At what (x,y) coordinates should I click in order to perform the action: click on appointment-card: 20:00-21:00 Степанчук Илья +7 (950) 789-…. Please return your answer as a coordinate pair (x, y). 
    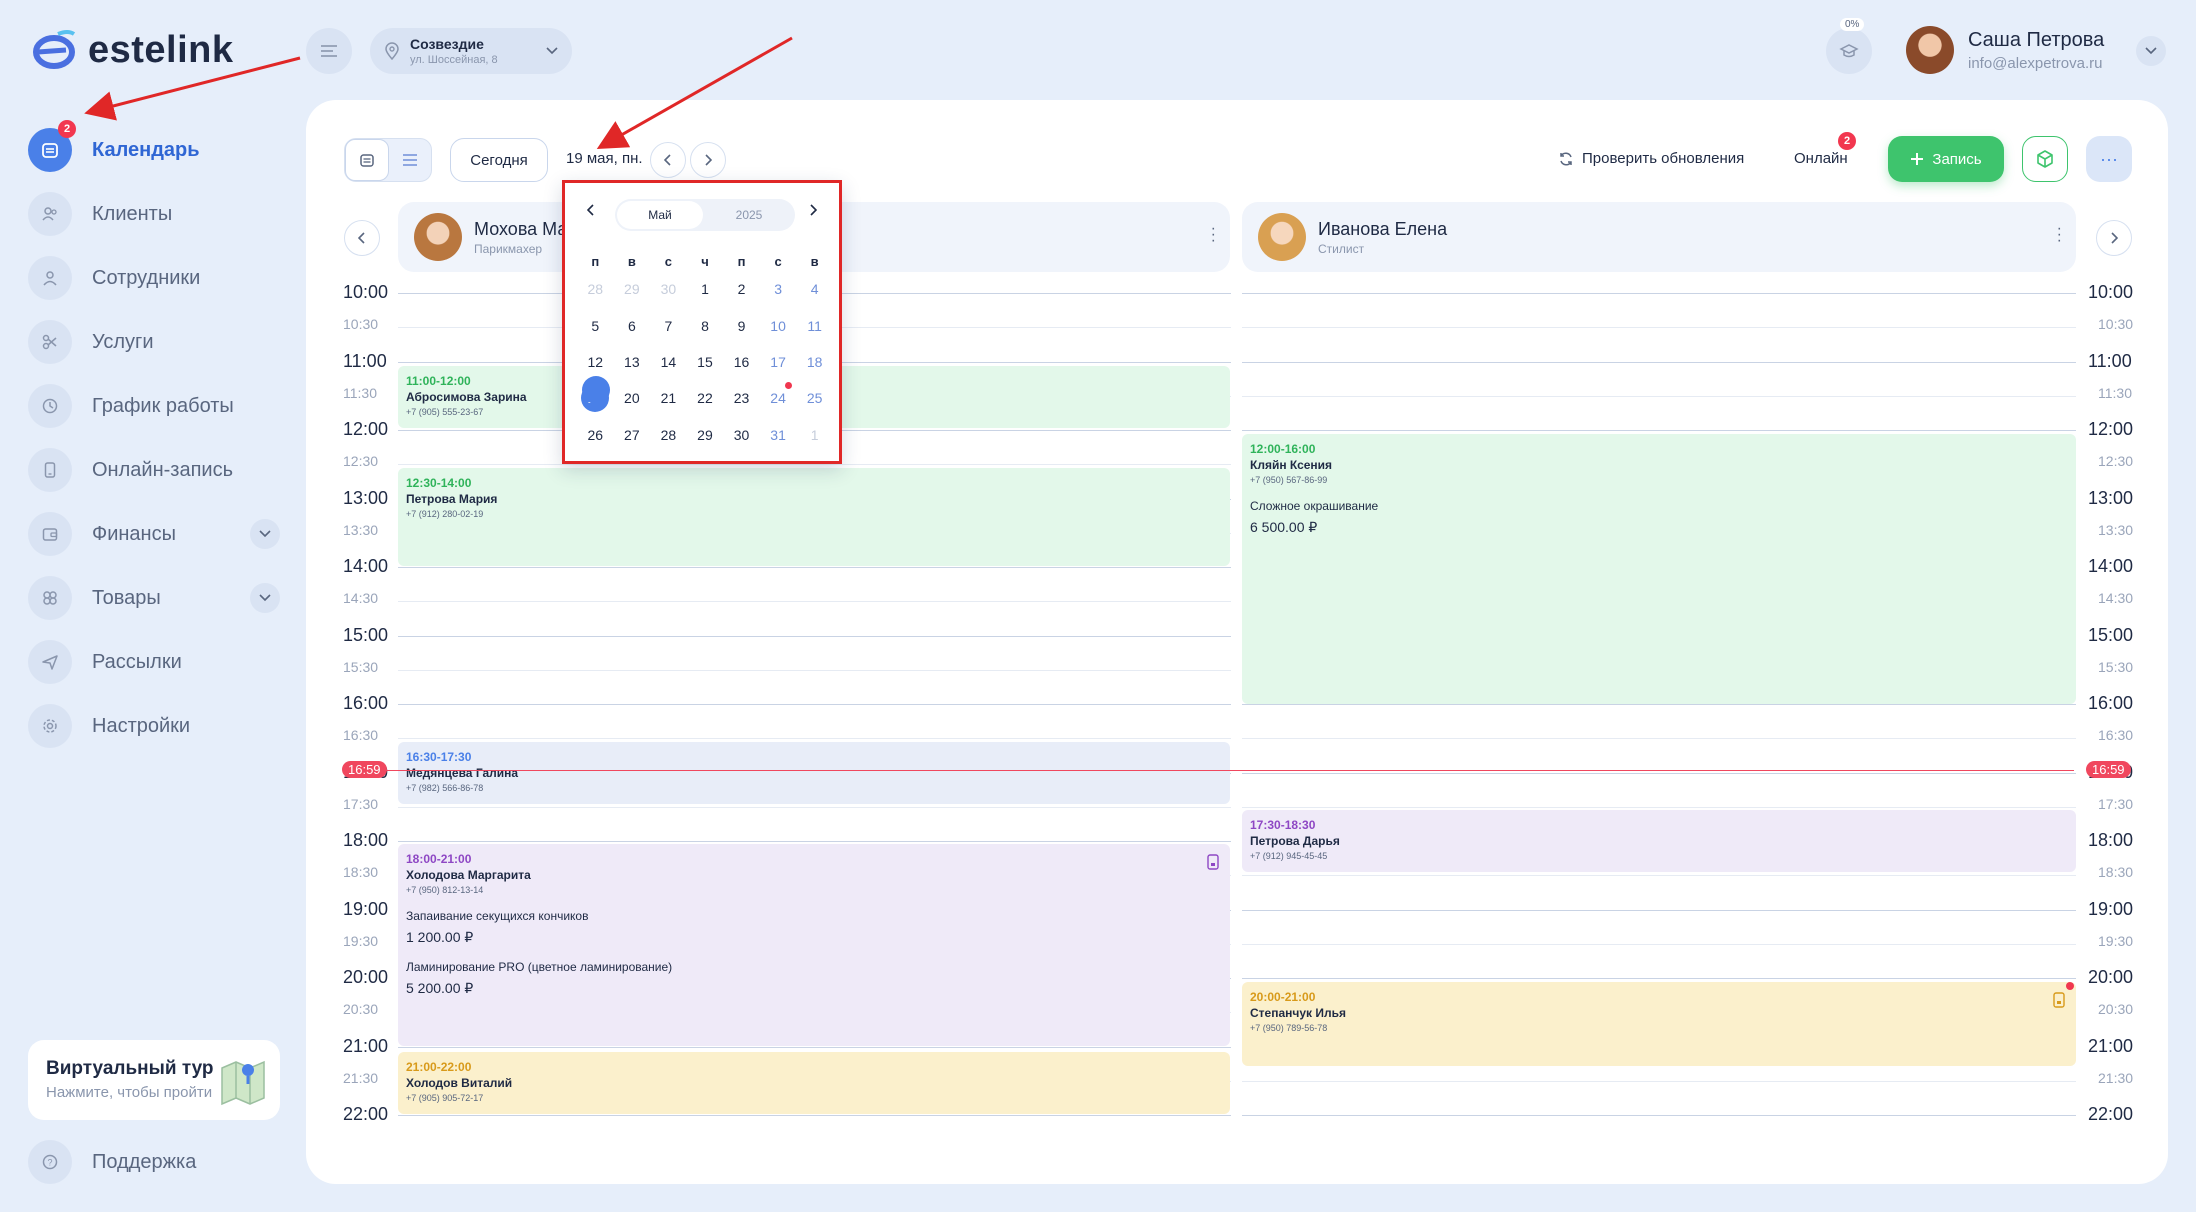
    Looking at the image, I should click on (1659, 1024).